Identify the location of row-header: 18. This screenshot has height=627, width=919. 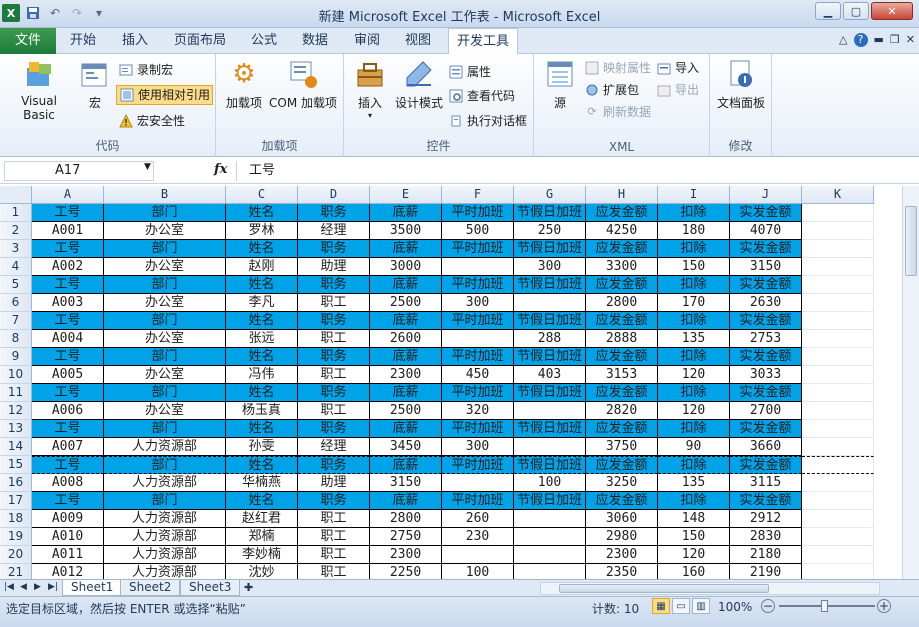
(16, 519).